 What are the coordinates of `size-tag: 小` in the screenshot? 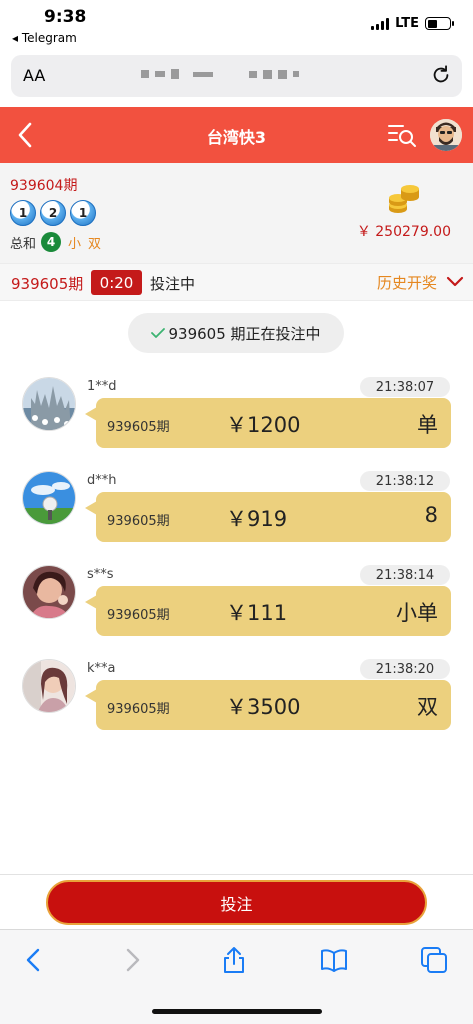 It's located at (75, 244).